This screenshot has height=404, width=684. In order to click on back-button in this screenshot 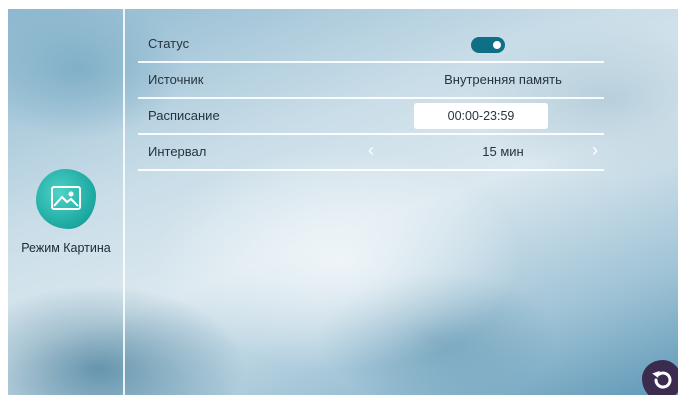, I will do `click(660, 377)`.